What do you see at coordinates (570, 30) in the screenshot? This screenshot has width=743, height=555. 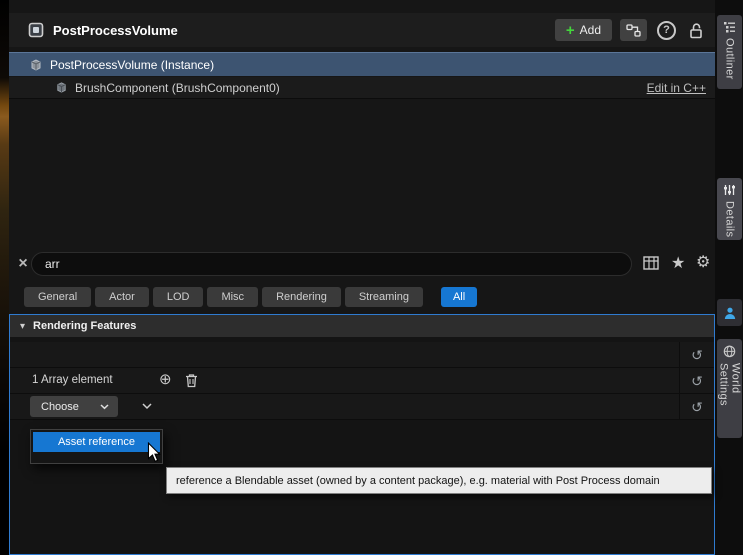 I see `plus-icon: +` at bounding box center [570, 30].